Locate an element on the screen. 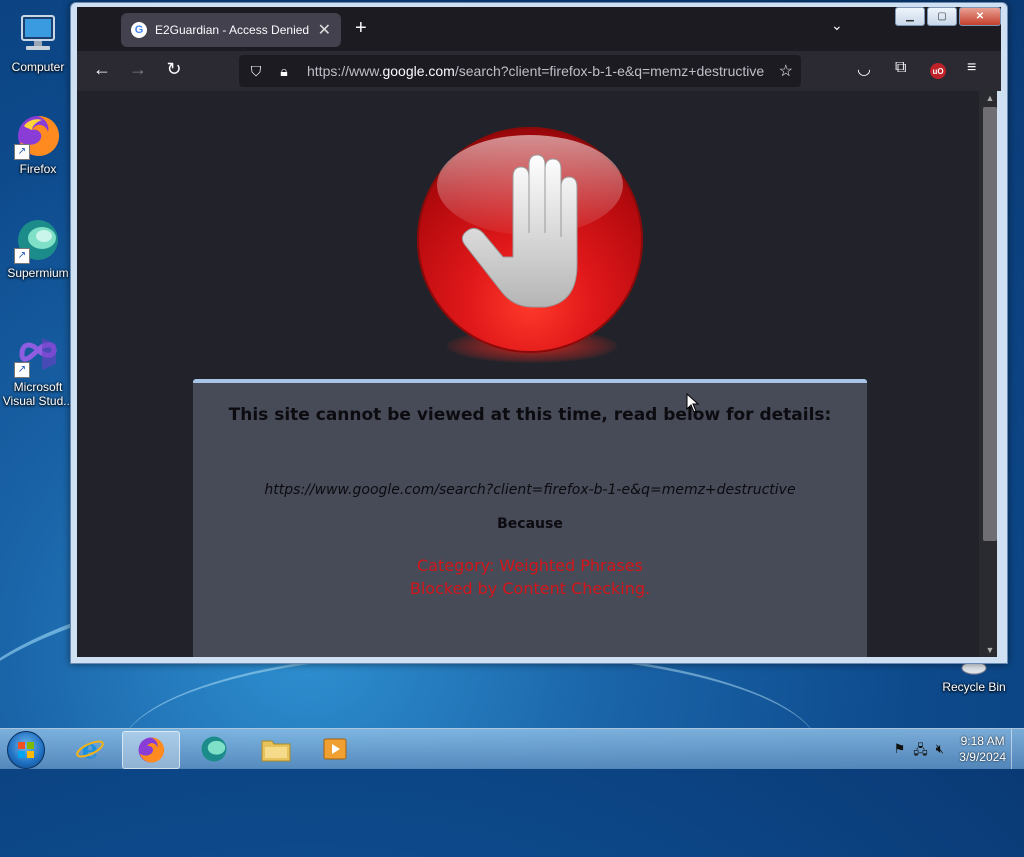 This screenshot has width=1024, height=857. taskbar-file-explorer is located at coordinates (276, 749).